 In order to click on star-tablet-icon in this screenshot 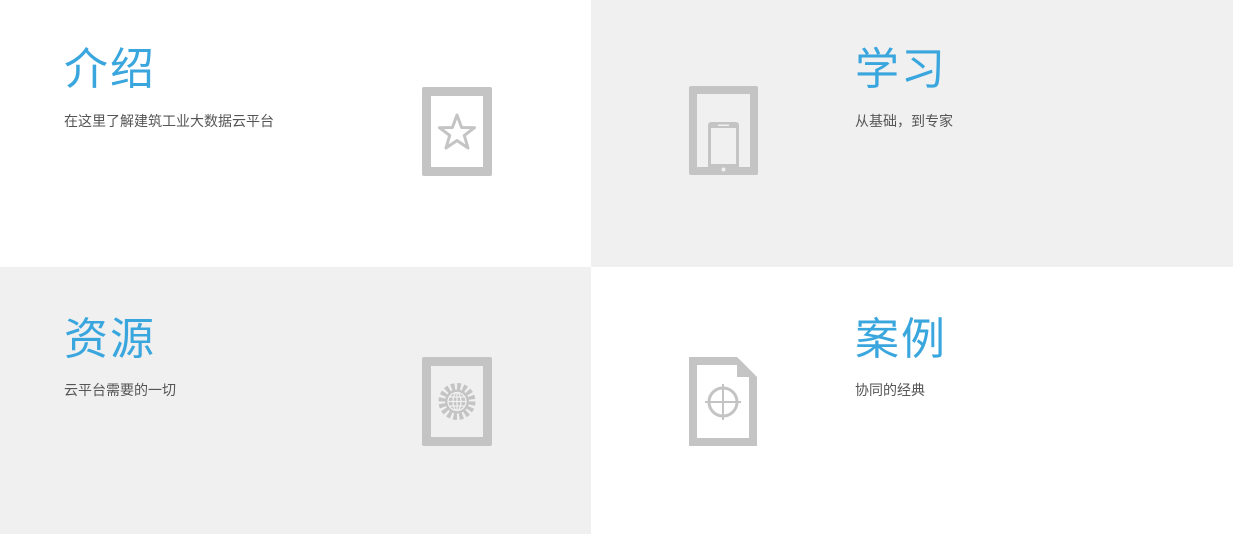, I will do `click(457, 131)`.